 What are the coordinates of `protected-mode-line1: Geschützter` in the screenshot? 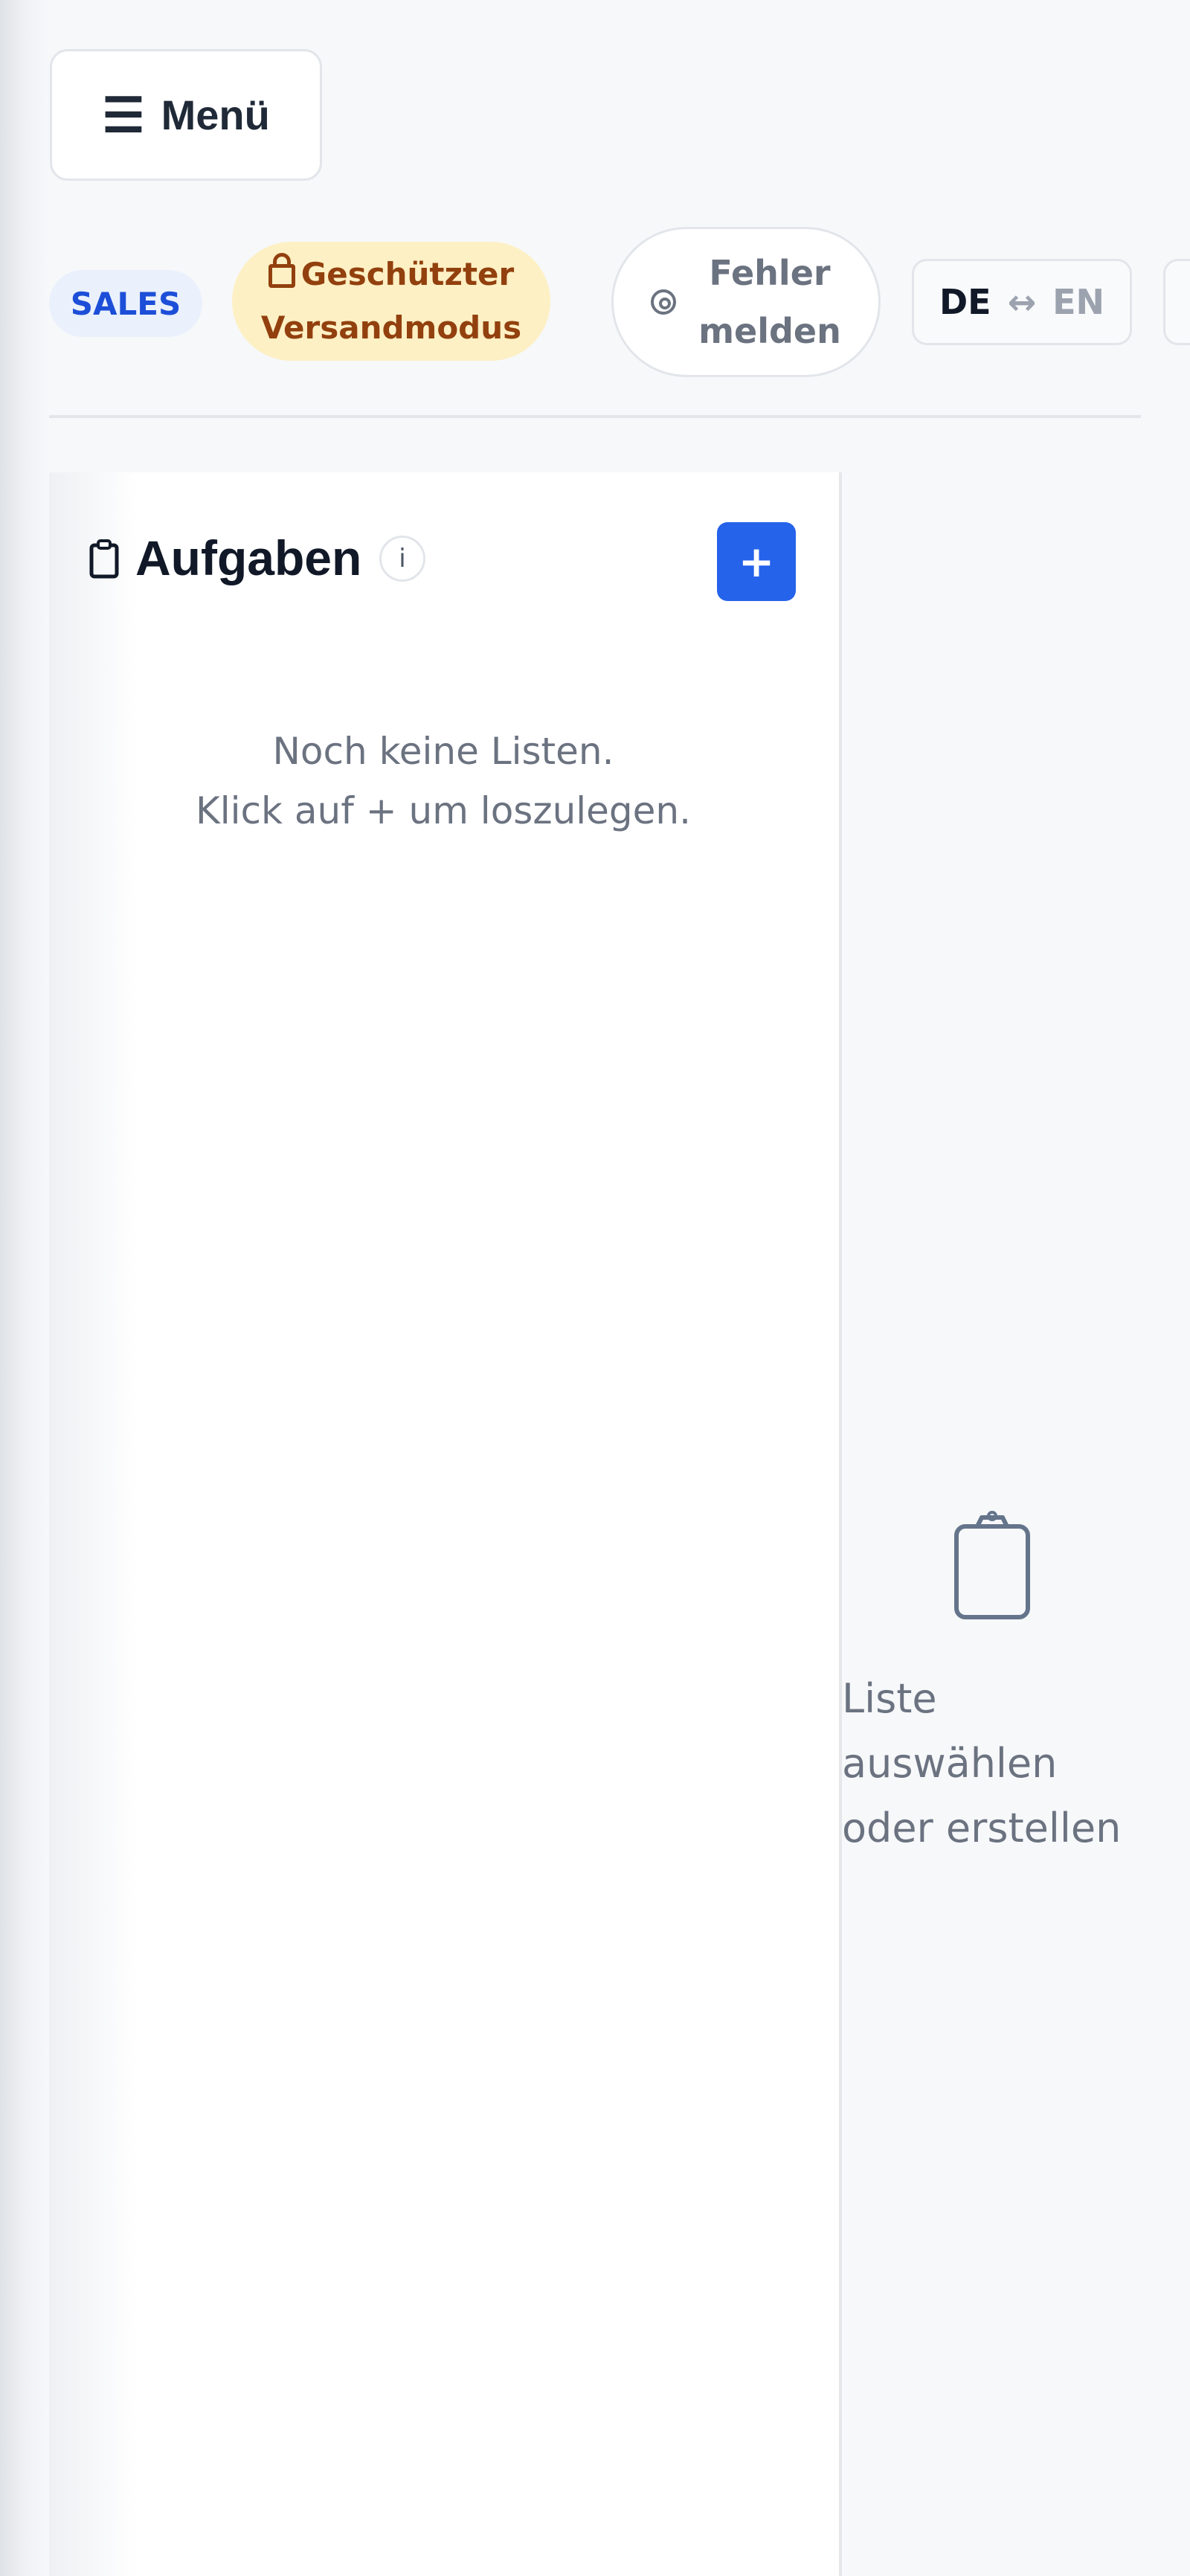 It's located at (408, 274).